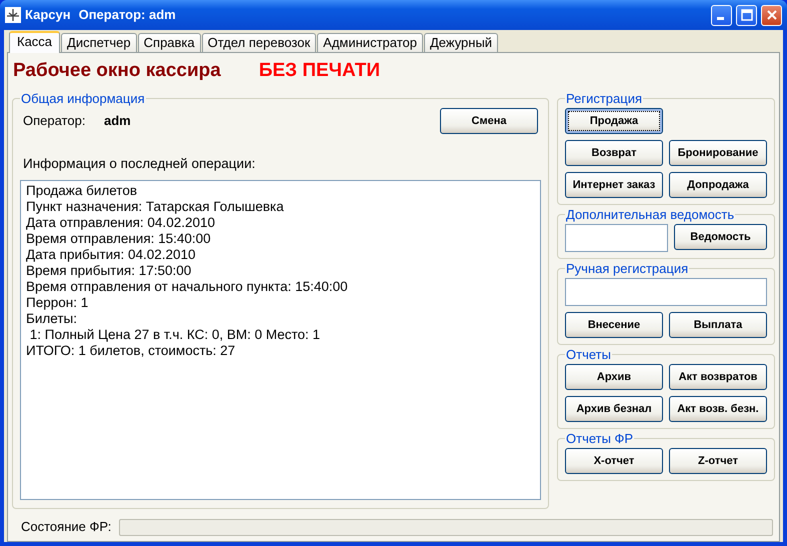 This screenshot has width=787, height=546. I want to click on action-button: Ведомость, so click(720, 237).